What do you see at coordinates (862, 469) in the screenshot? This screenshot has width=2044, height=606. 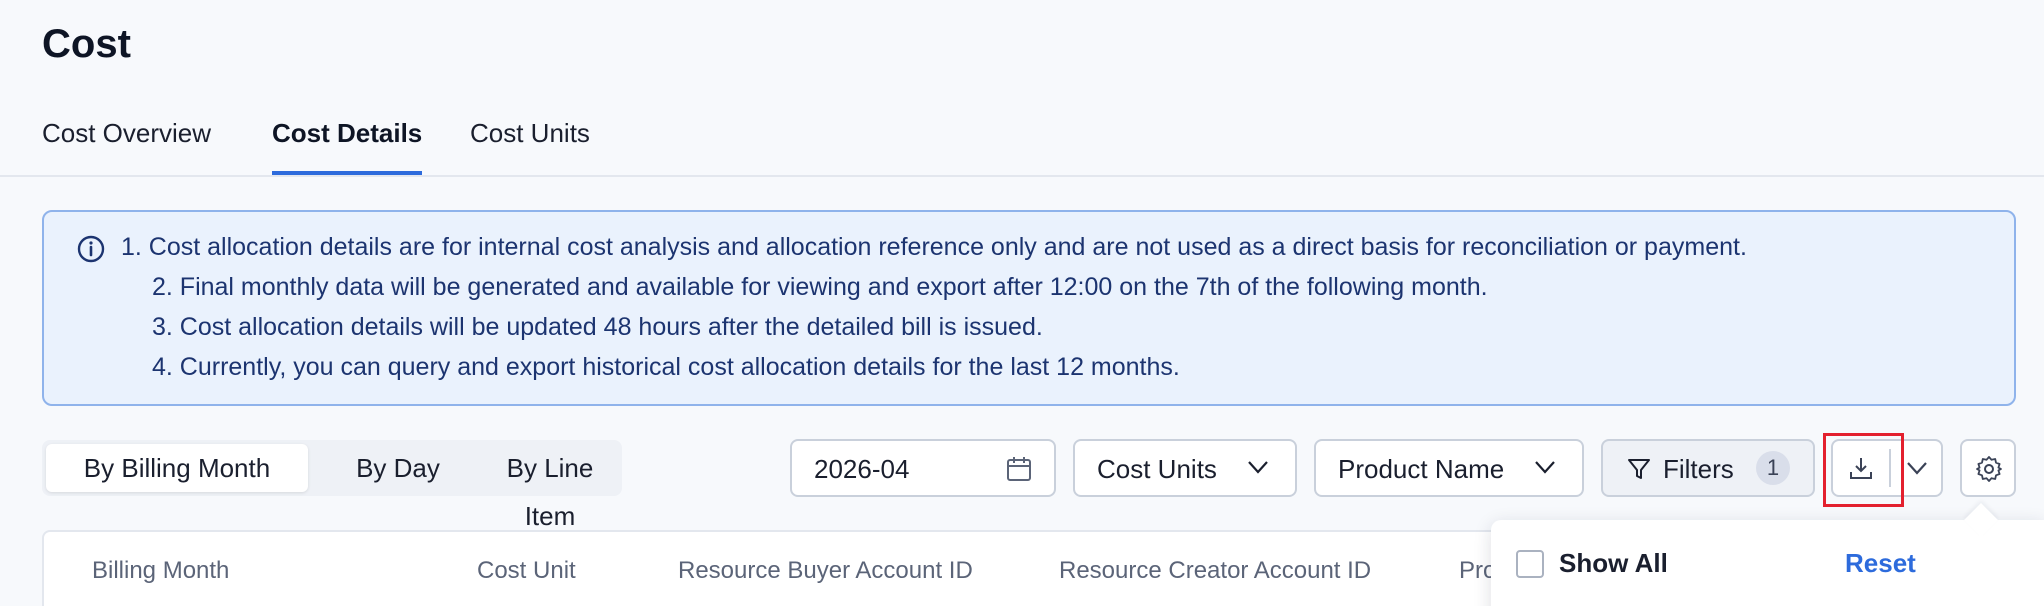 I see `billing-month-value: 2026-04` at bounding box center [862, 469].